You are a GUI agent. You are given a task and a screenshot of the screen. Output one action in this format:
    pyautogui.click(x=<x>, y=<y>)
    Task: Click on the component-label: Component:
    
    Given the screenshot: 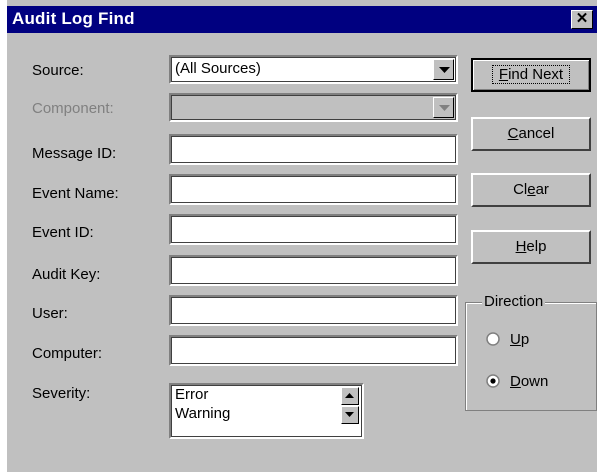 What is the action you would take?
    pyautogui.click(x=73, y=108)
    